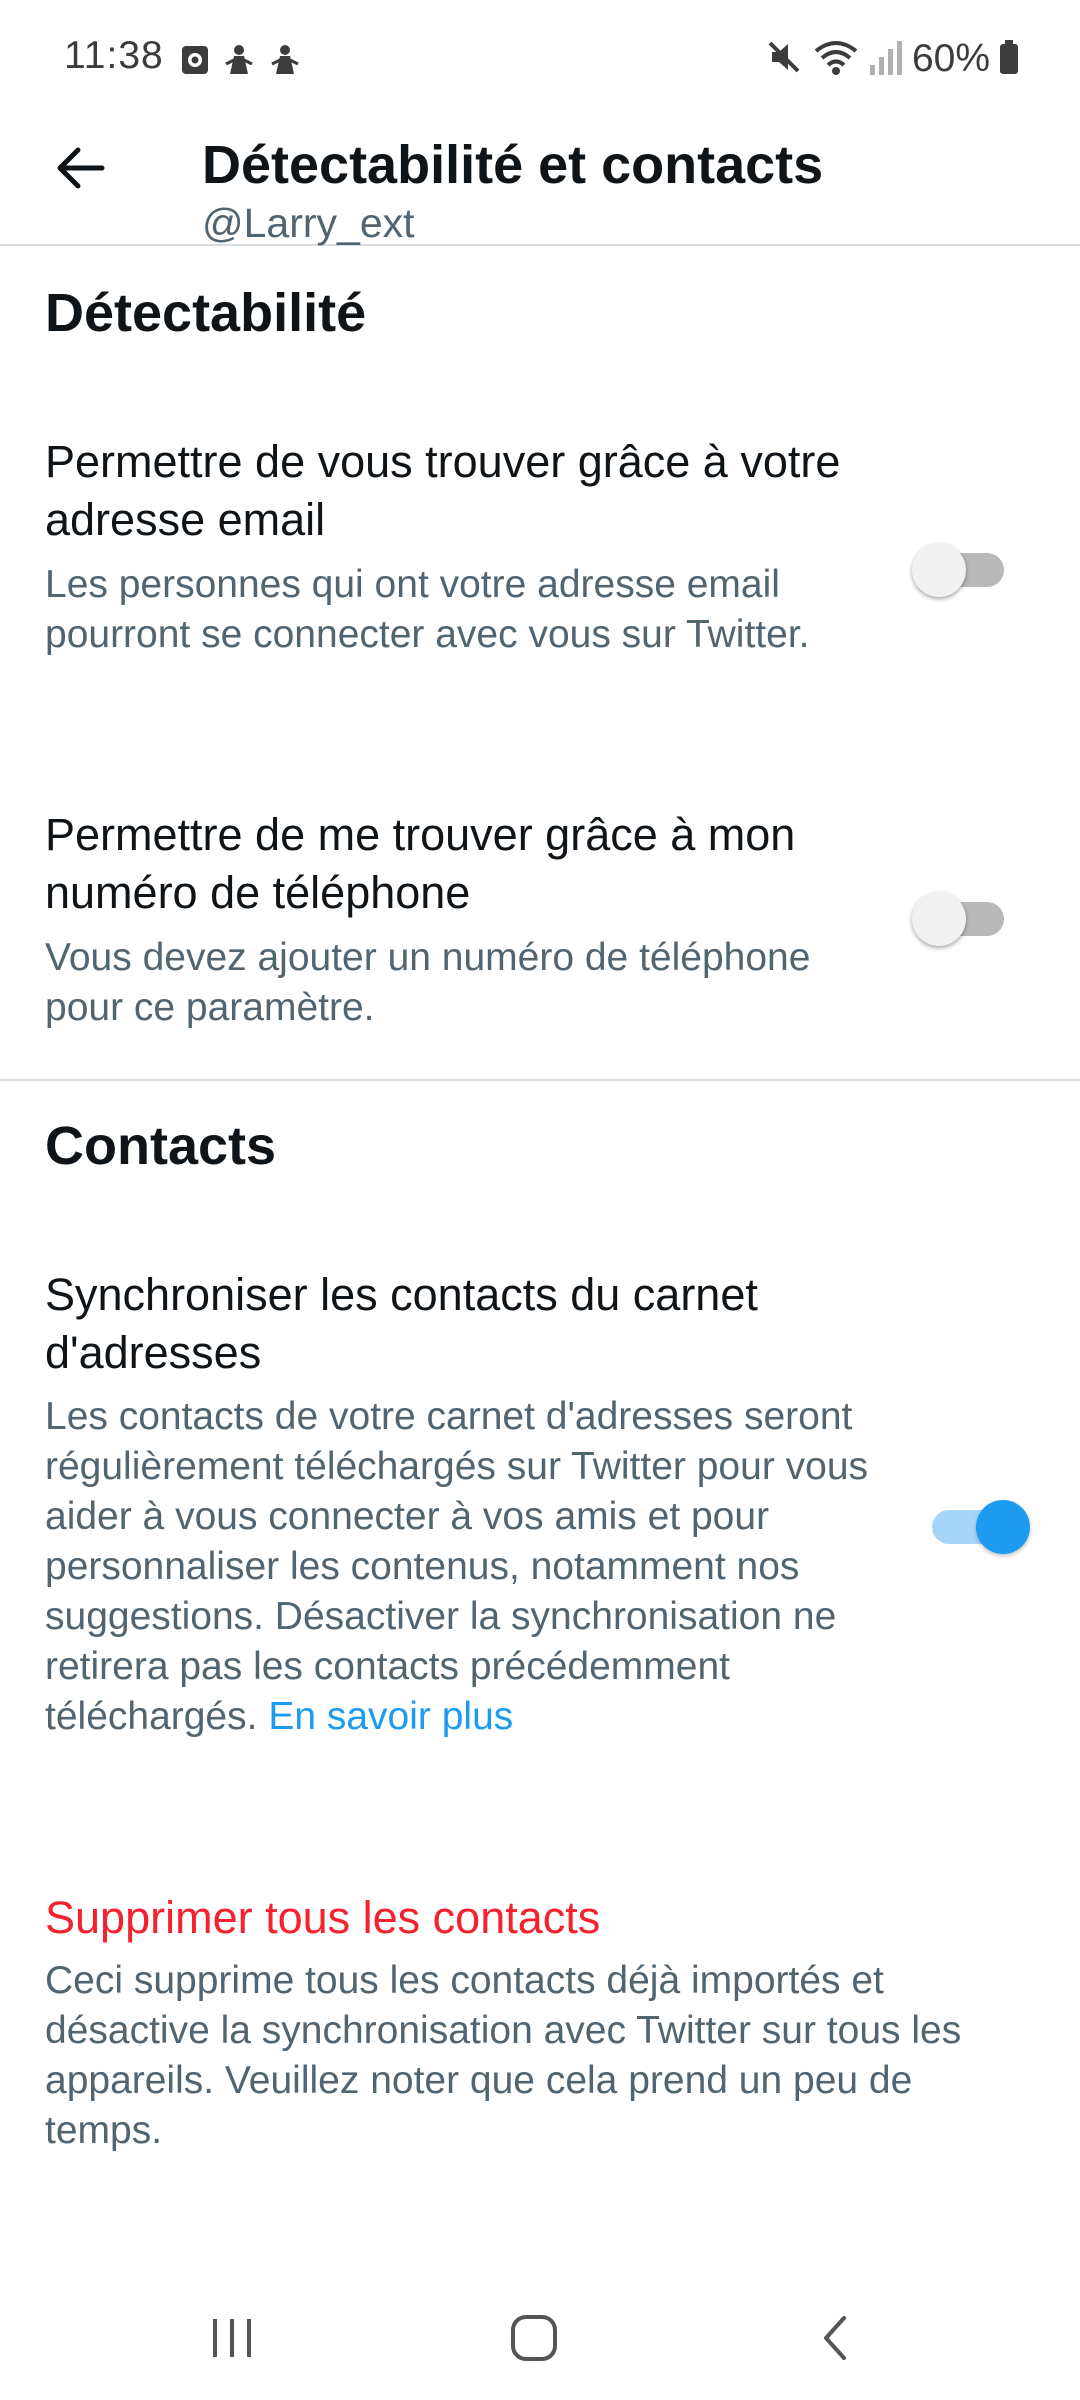  Describe the element at coordinates (967, 917) in the screenshot. I see `phone-discoverability-toggle` at that location.